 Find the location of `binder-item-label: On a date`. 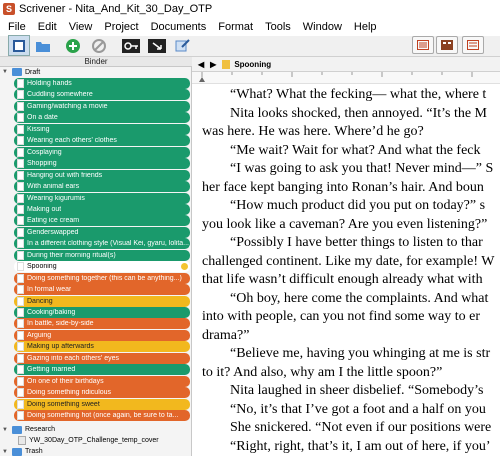

binder-item-label: On a date is located at coordinates (42, 118).